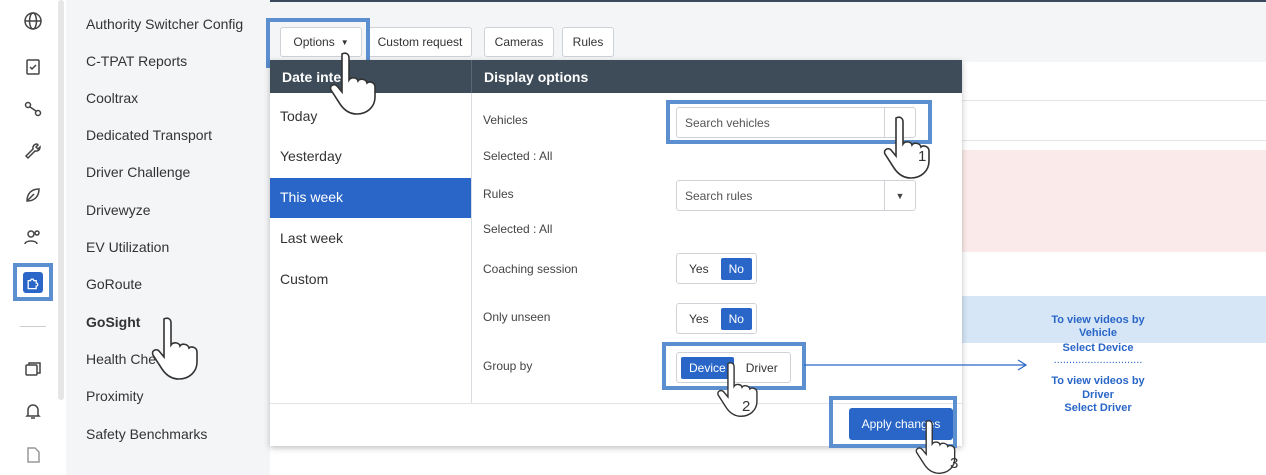  Describe the element at coordinates (33, 67) in the screenshot. I see `report-icon` at that location.